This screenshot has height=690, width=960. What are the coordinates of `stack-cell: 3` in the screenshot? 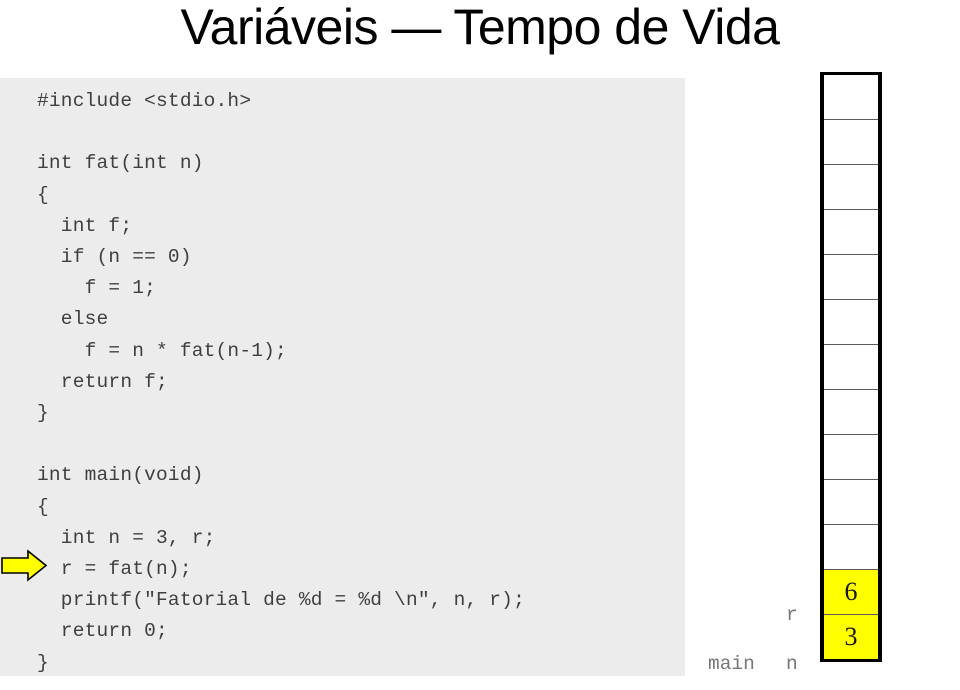 It's located at (851, 637).